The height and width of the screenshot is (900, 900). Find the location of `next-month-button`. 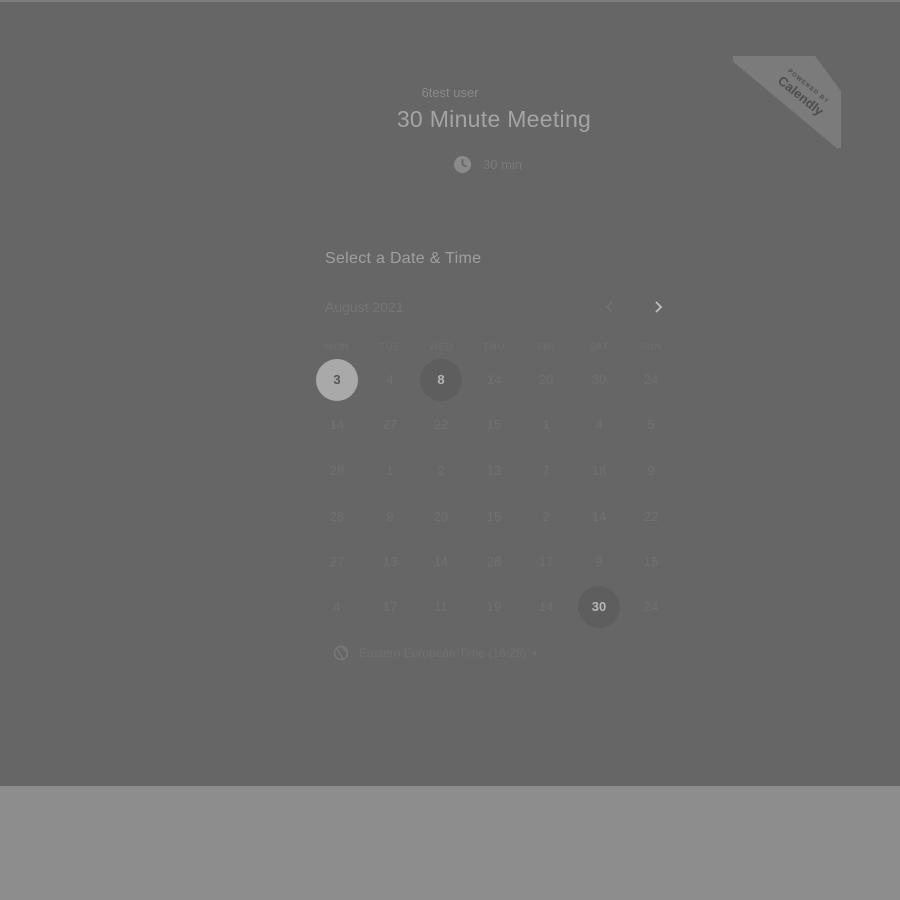

next-month-button is located at coordinates (658, 307).